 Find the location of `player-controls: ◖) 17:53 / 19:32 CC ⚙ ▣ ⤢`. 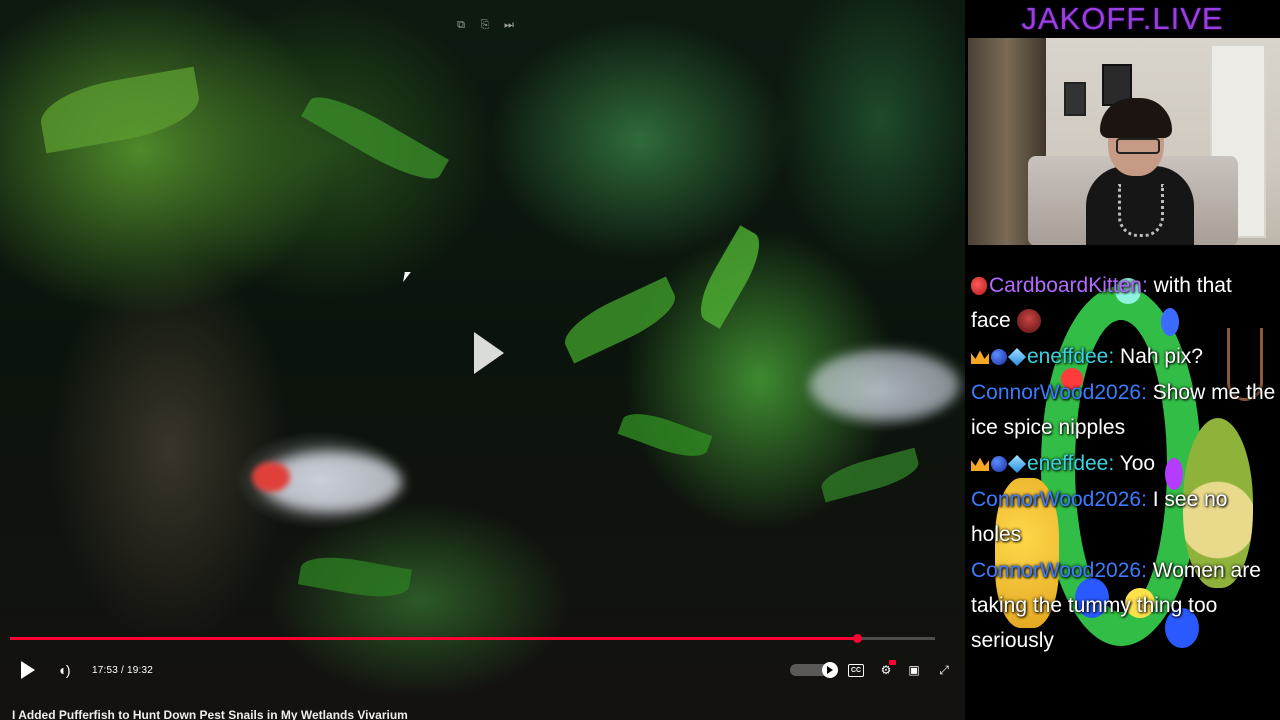

player-controls: ◖) 17:53 / 19:32 CC ⚙ ▣ ⤢ is located at coordinates (482, 670).